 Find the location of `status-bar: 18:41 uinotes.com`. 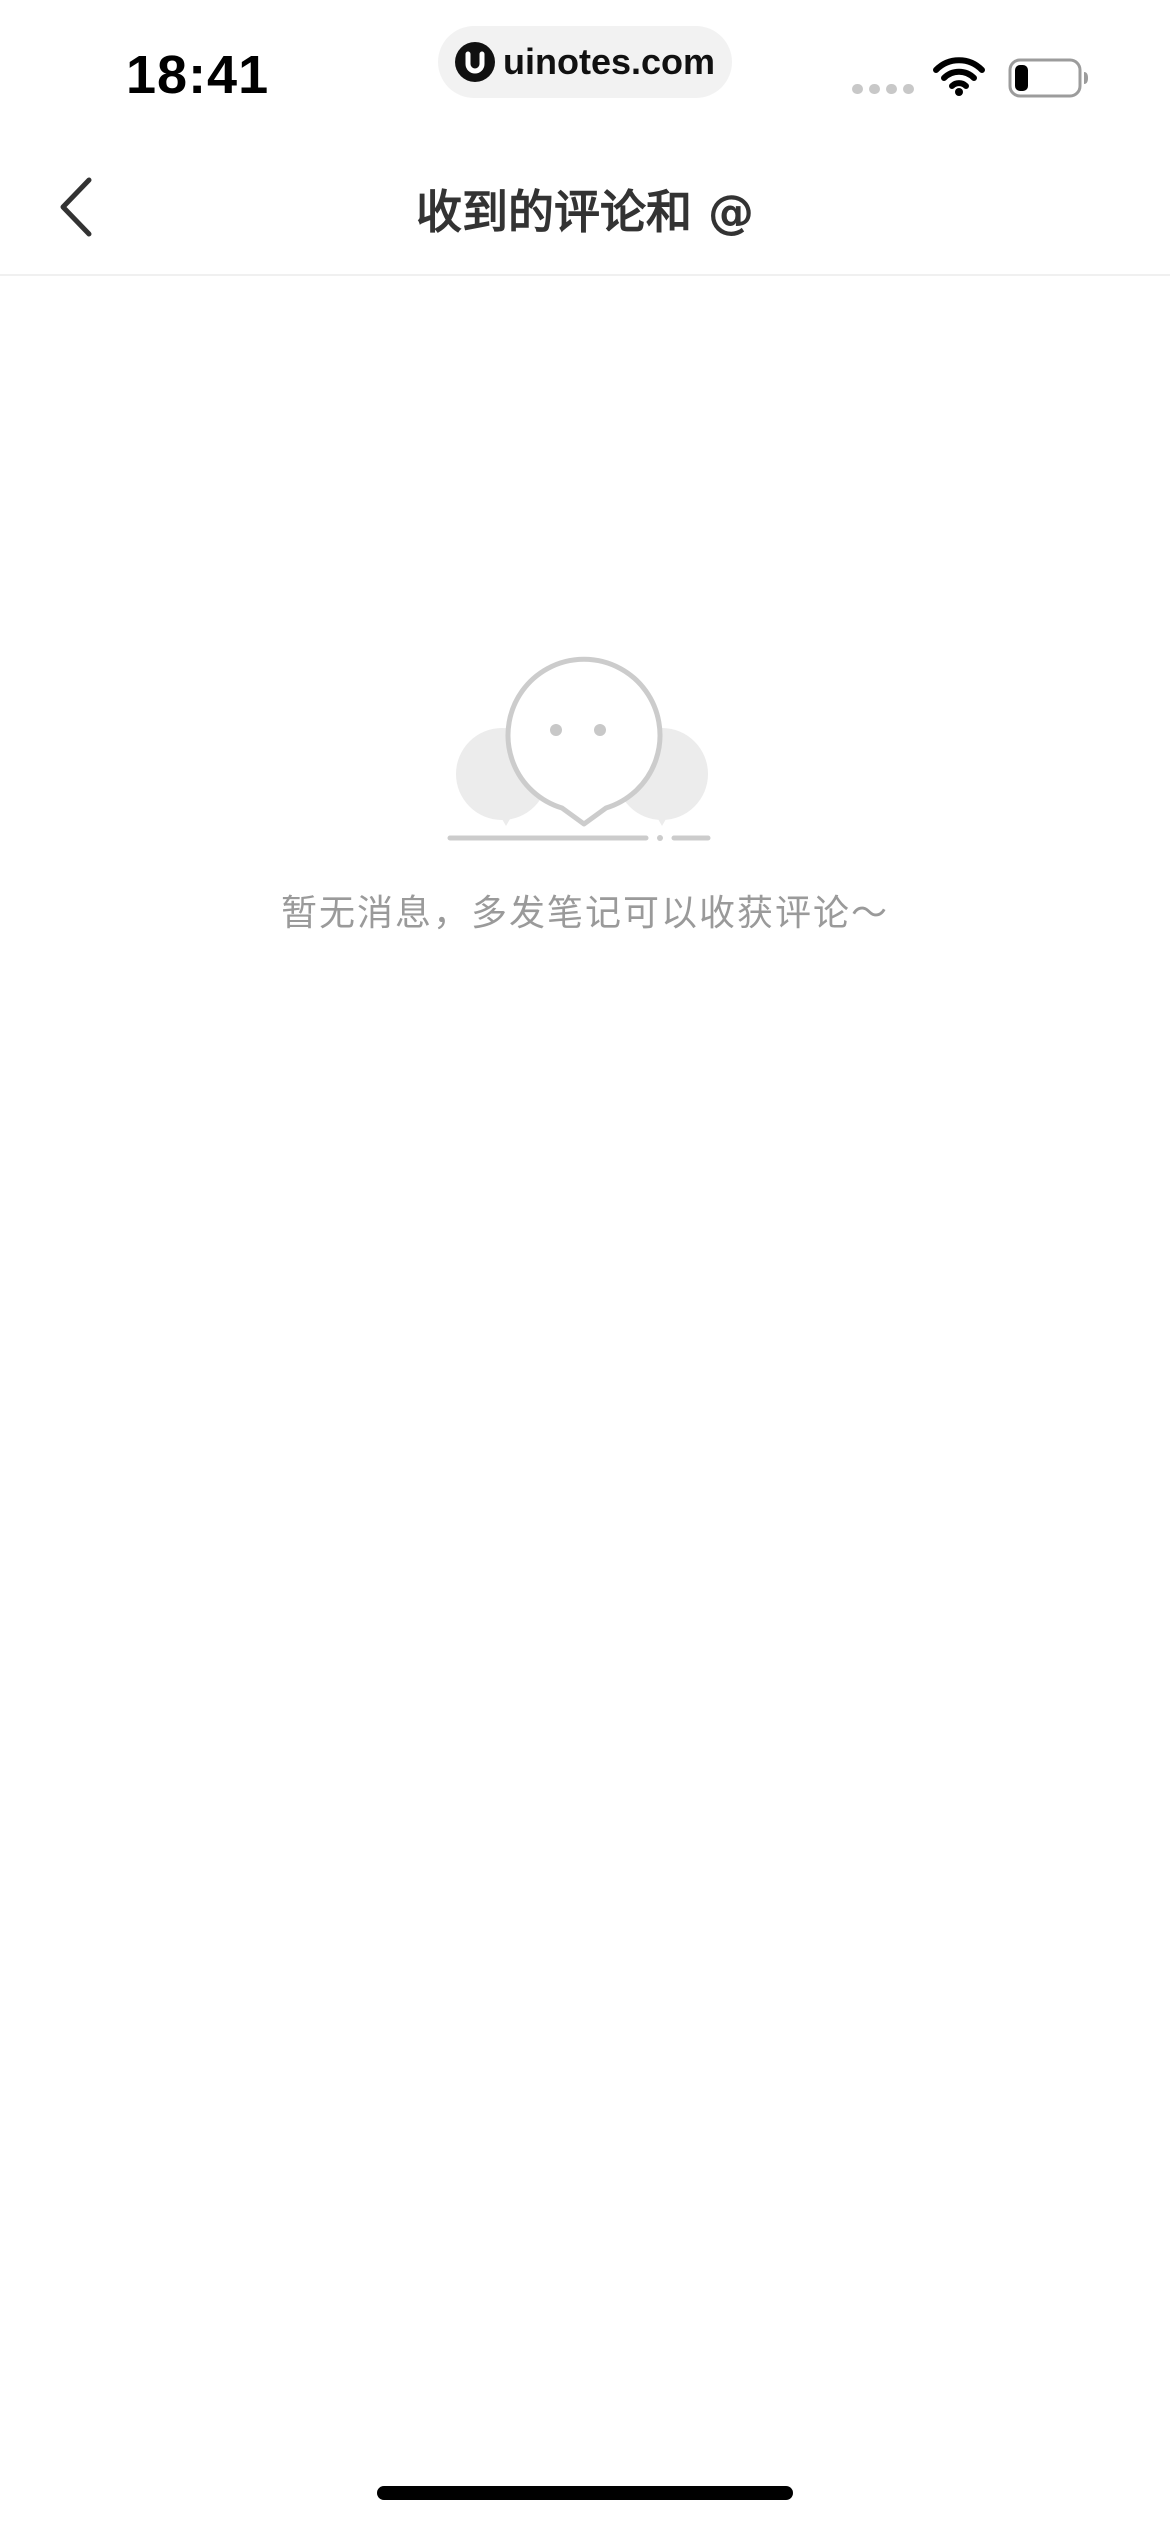

status-bar: 18:41 uinotes.com is located at coordinates (585, 65).